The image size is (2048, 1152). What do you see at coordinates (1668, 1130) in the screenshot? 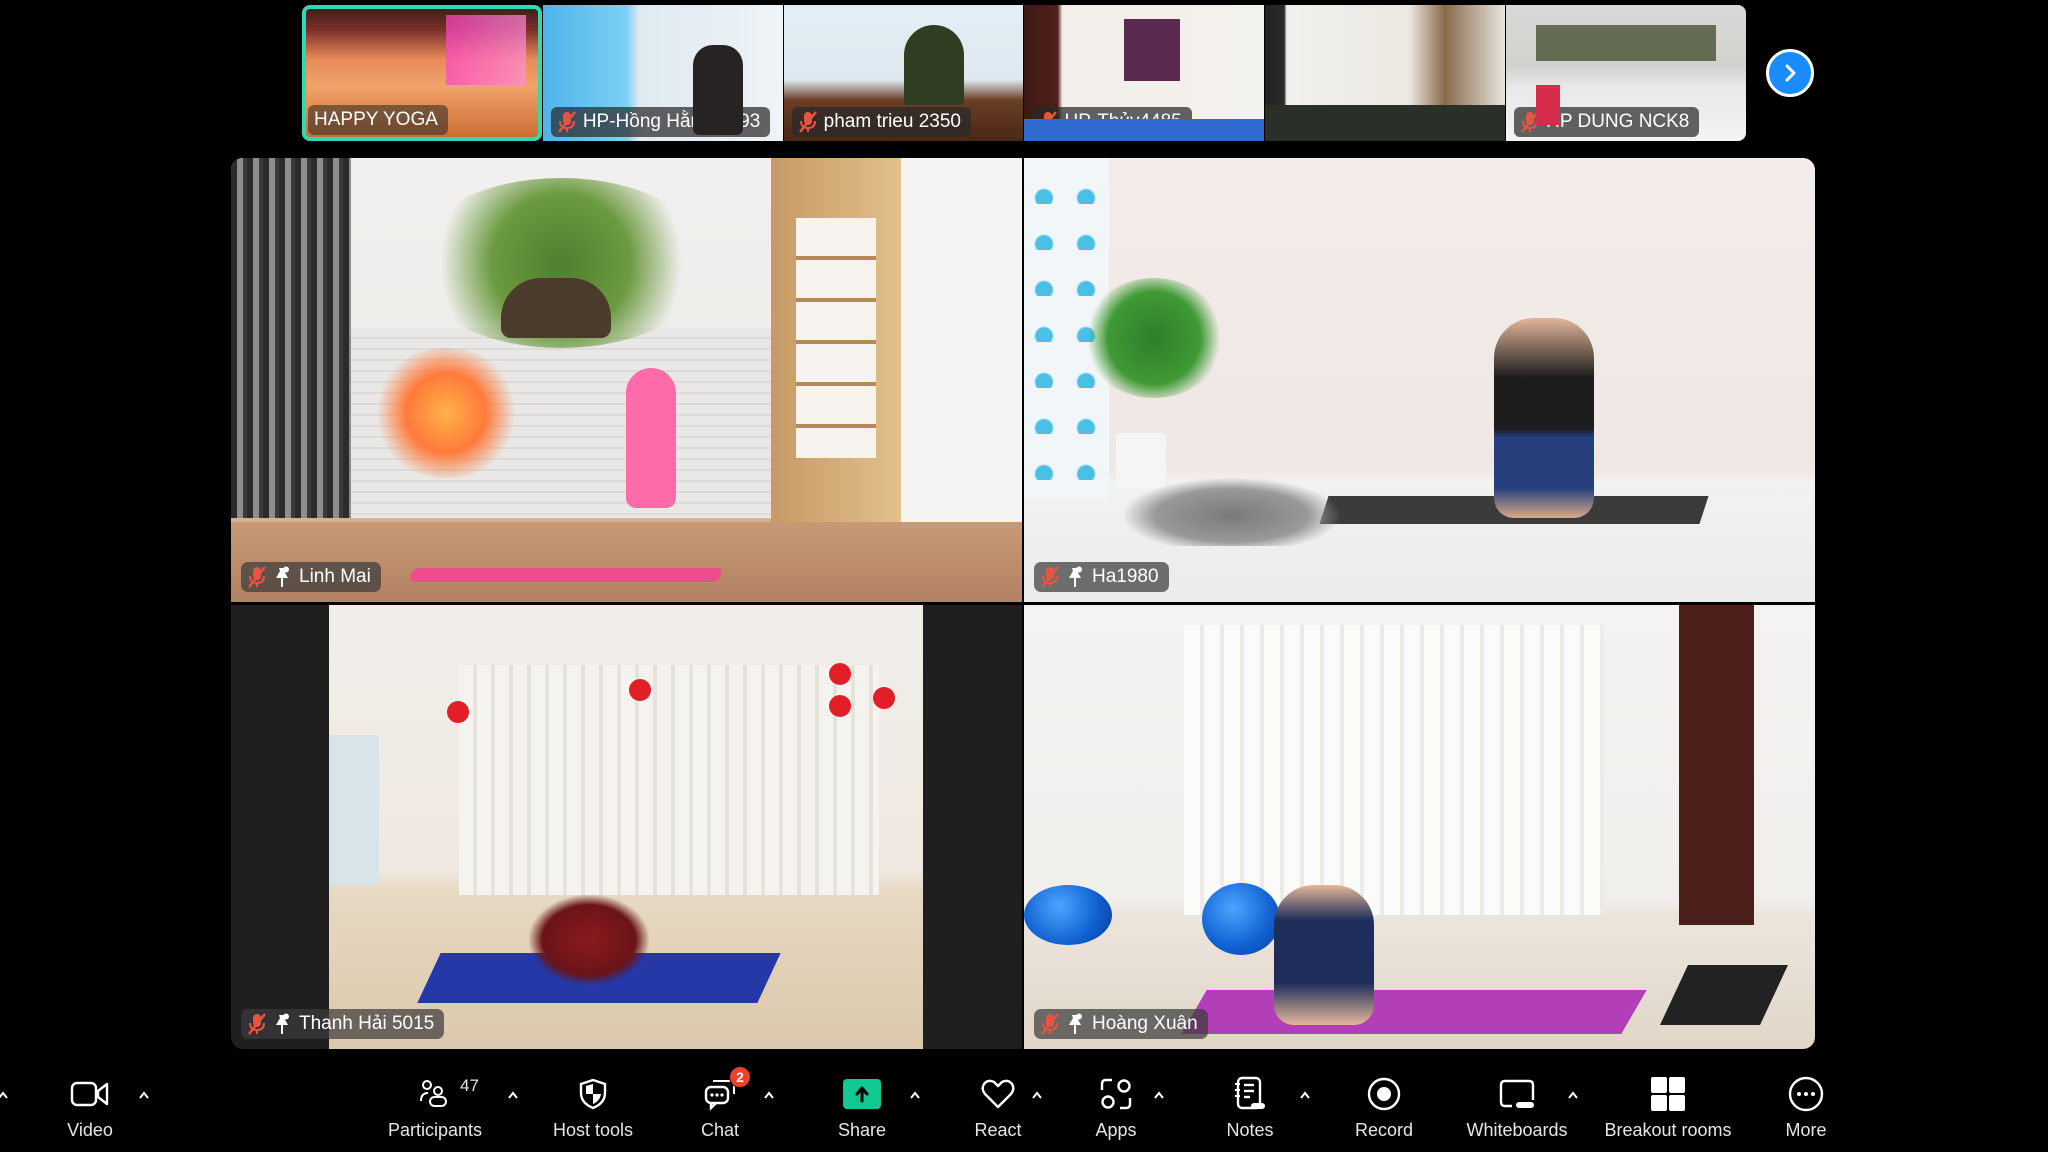
I see `breakout-rooms-label: Breakout rooms` at bounding box center [1668, 1130].